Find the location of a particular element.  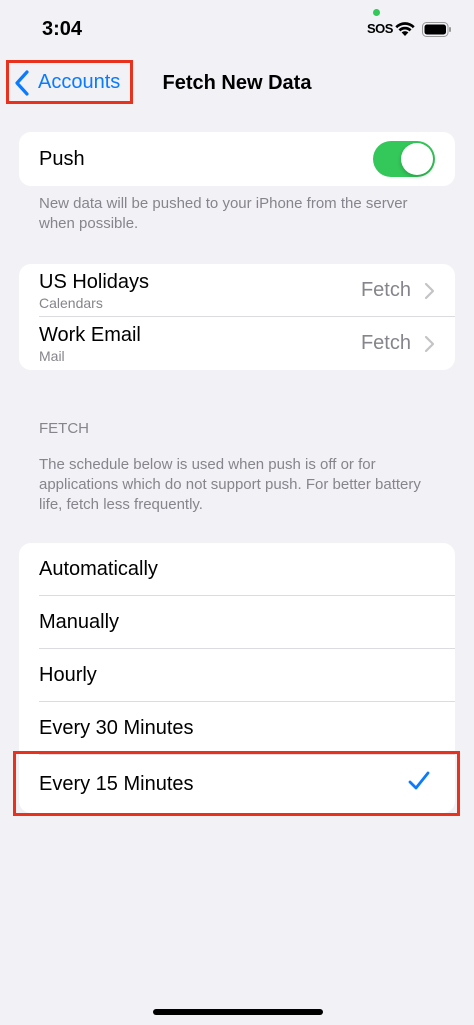

home-indicator is located at coordinates (238, 1012).